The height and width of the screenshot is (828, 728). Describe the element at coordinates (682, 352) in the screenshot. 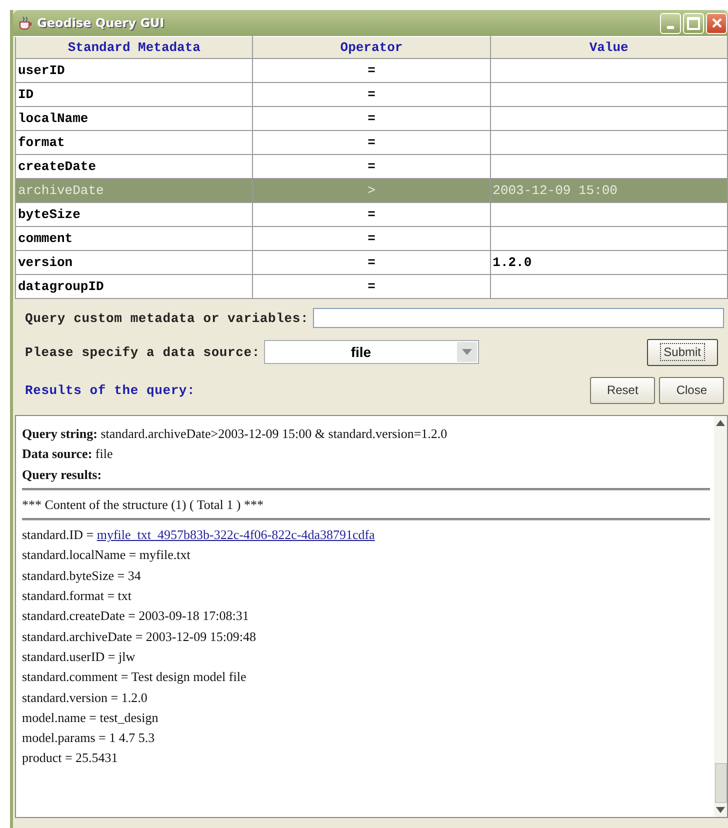

I see `submit-button: Submit` at that location.